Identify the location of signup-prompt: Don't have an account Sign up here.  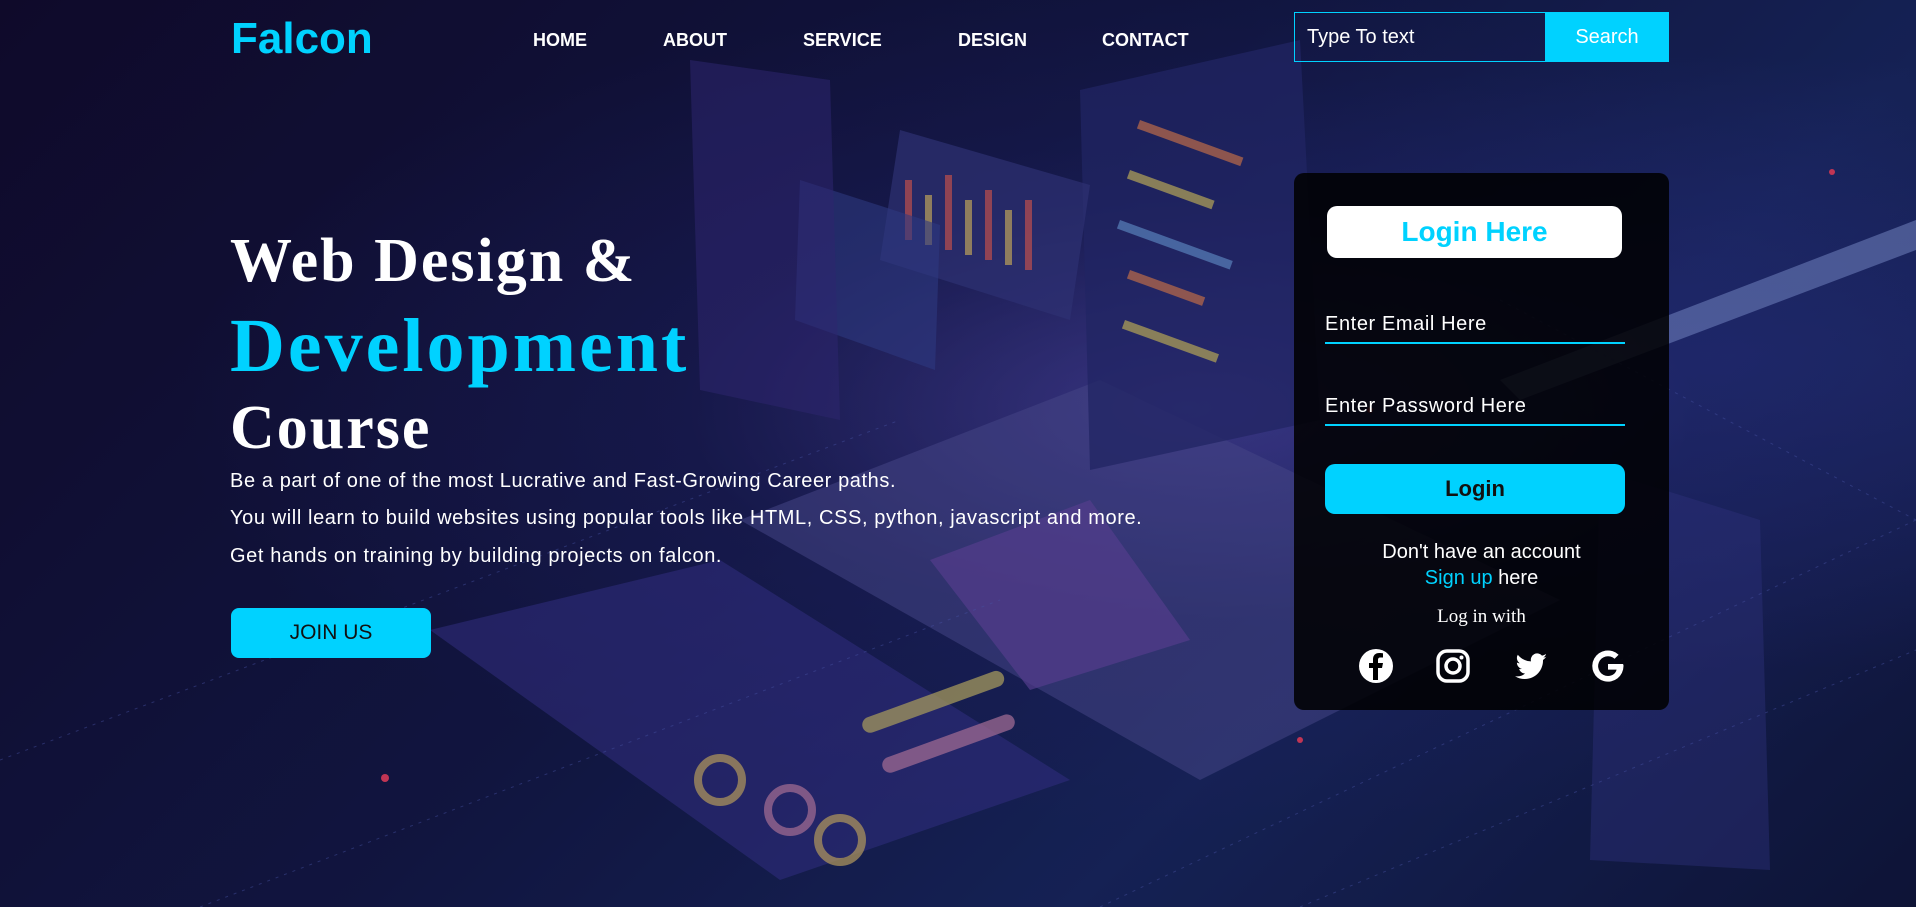
(1481, 565).